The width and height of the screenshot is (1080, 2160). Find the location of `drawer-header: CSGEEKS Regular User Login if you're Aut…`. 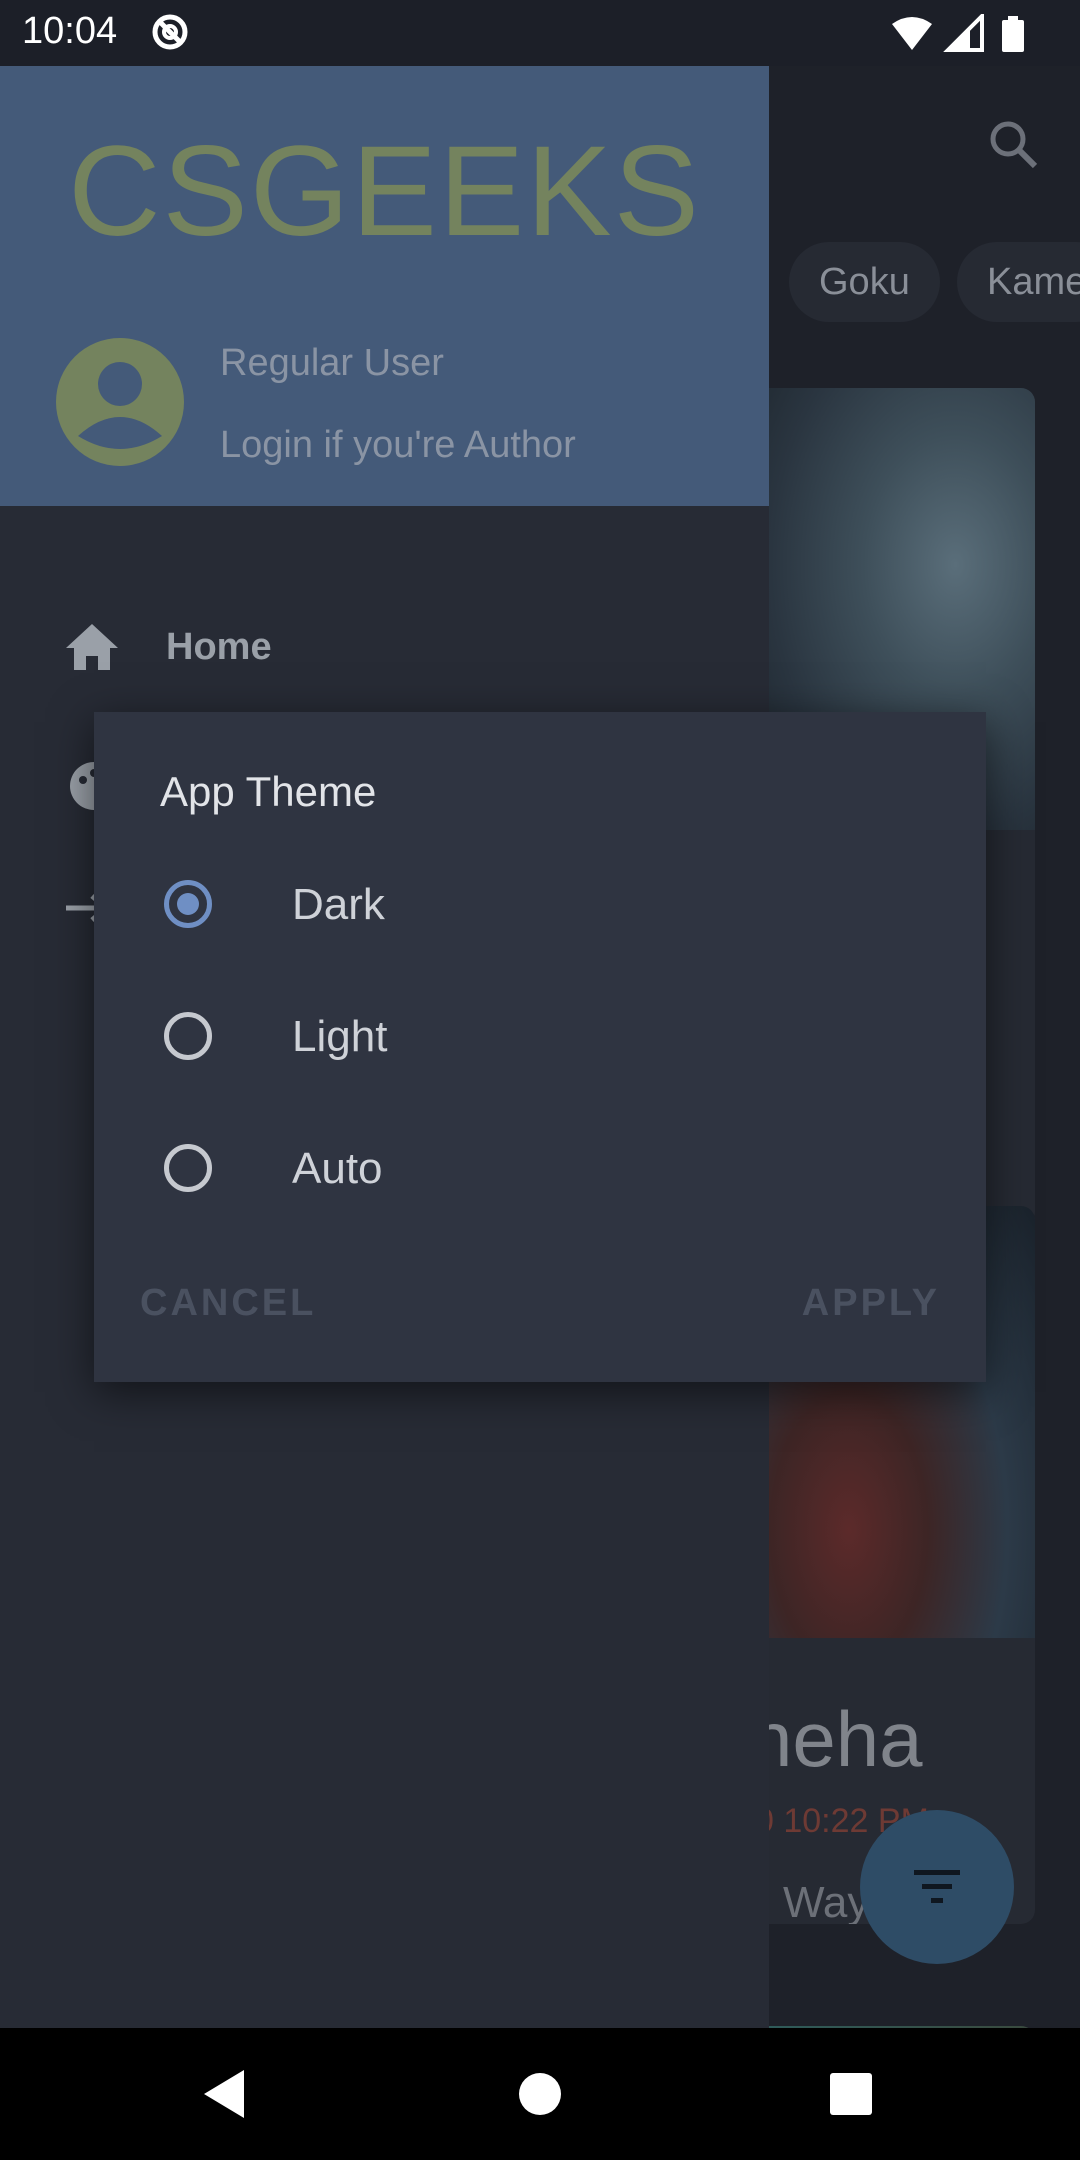

drawer-header: CSGEEKS Regular User Login if you're Aut… is located at coordinates (384, 286).